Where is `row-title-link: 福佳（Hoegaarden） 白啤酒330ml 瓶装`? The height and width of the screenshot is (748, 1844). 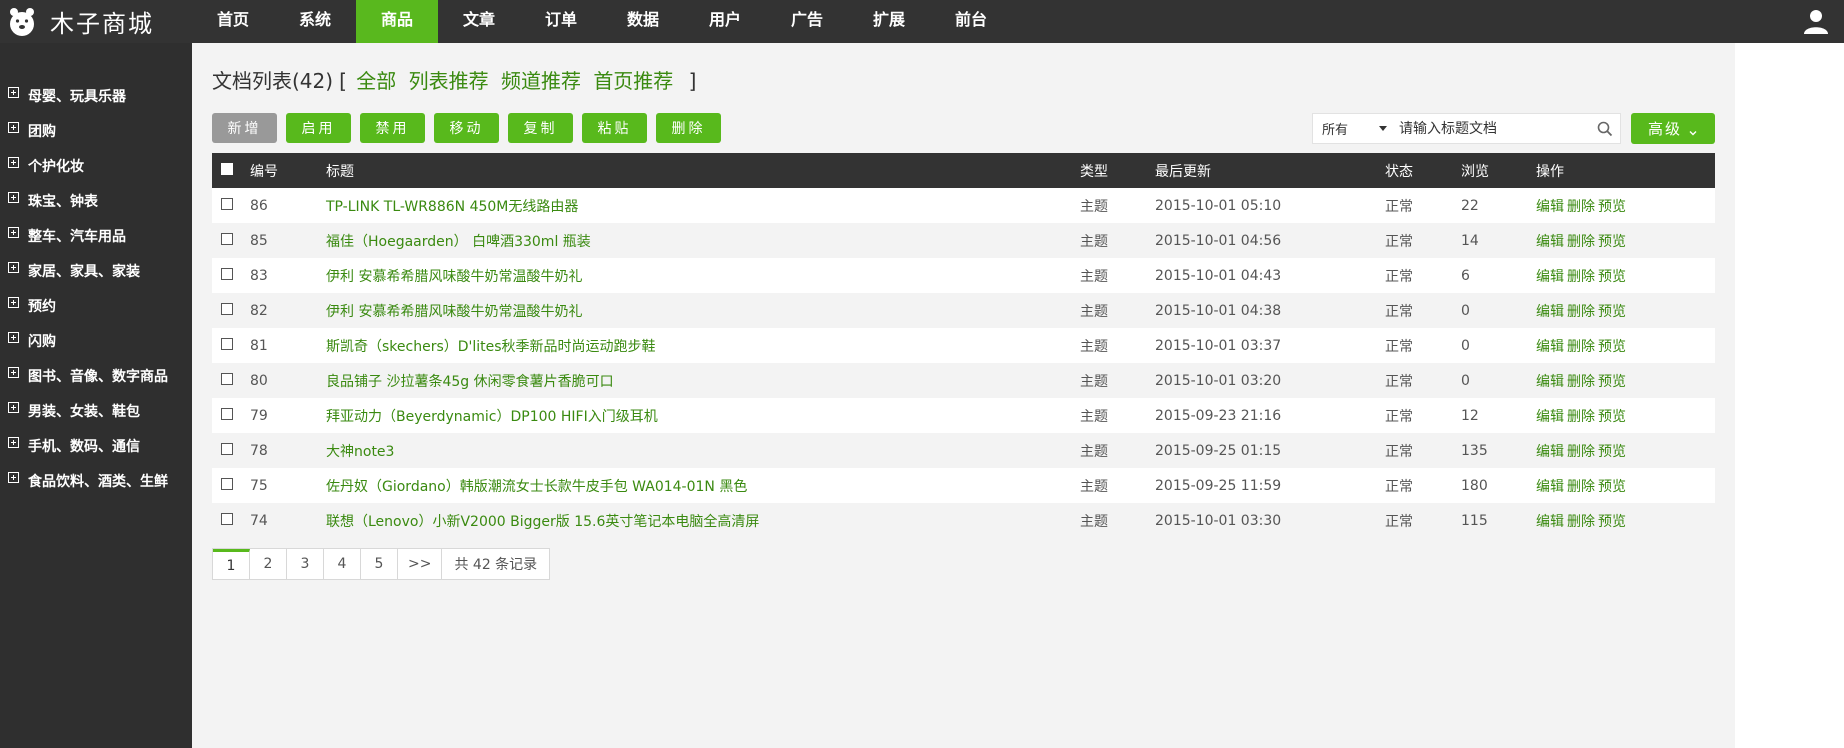
row-title-link: 福佳（Hoegaarden） 白啤酒330ml 瓶装 is located at coordinates (458, 242).